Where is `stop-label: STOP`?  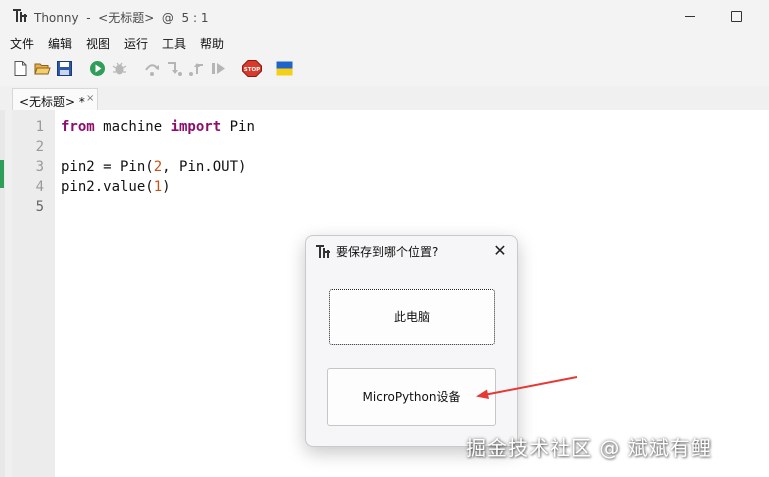 stop-label: STOP is located at coordinates (252, 70).